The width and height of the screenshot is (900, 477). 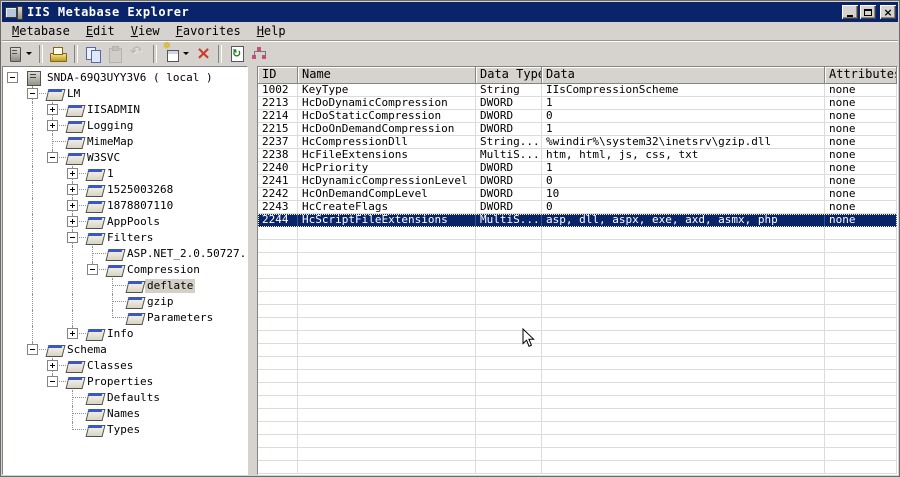 I want to click on tree-item-logging: Logging, so click(x=125, y=126).